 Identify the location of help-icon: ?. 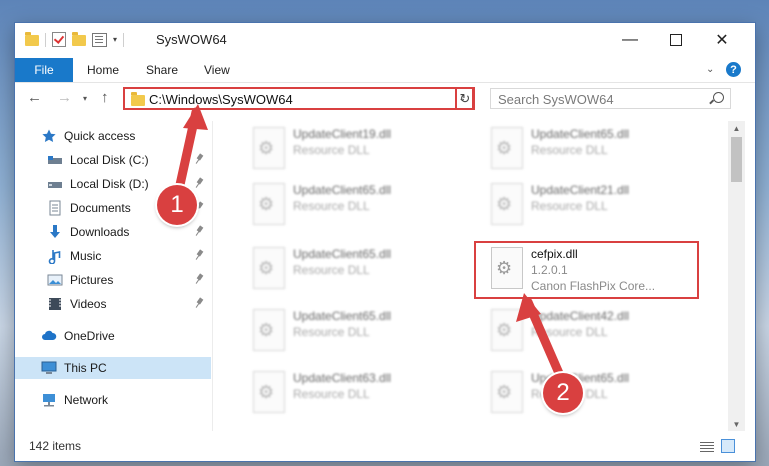
(733, 69).